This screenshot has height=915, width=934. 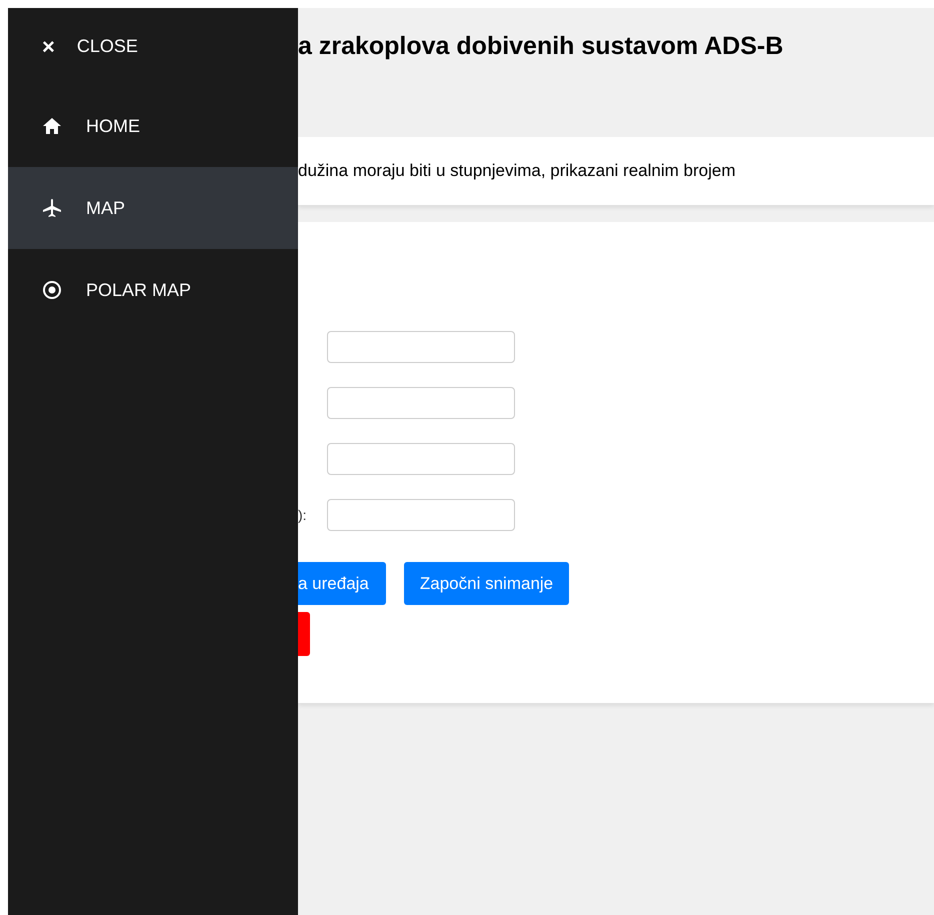 What do you see at coordinates (153, 290) in the screenshot?
I see `sidebar-item: POLAR MAP` at bounding box center [153, 290].